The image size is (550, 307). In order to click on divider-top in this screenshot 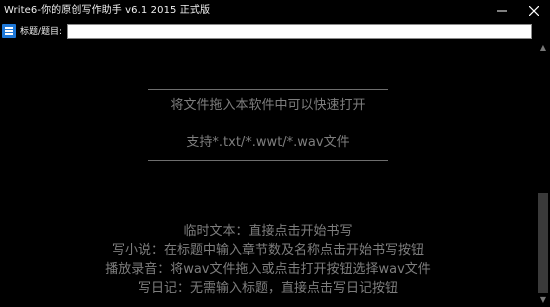, I will do `click(268, 89)`.